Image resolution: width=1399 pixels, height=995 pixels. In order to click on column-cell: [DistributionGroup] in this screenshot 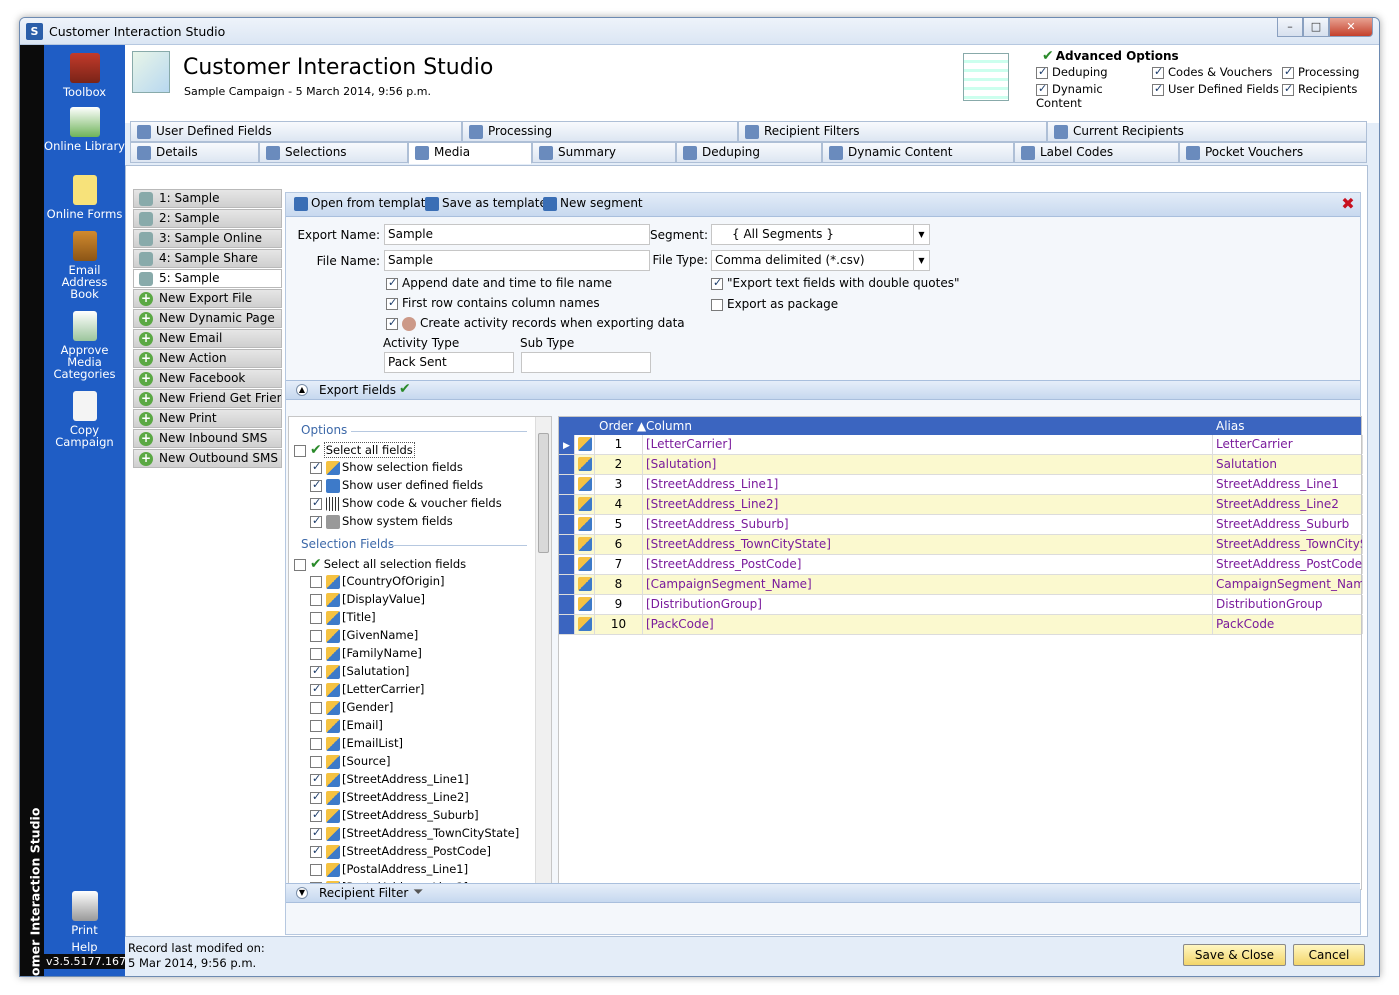, I will do `click(928, 604)`.